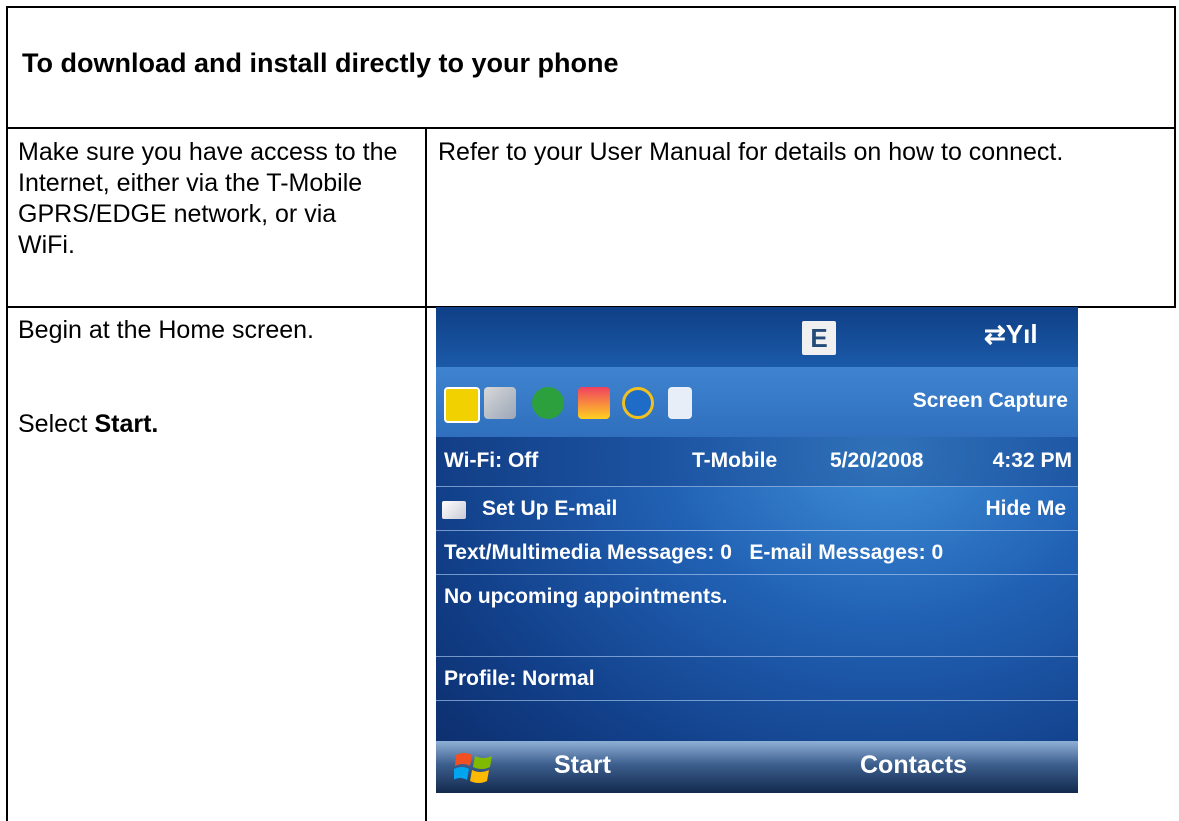 The width and height of the screenshot is (1179, 821). I want to click on status-row: Wi-Fi: Off T-Mobile 5/20/2008 4:32 PM, so click(757, 462).